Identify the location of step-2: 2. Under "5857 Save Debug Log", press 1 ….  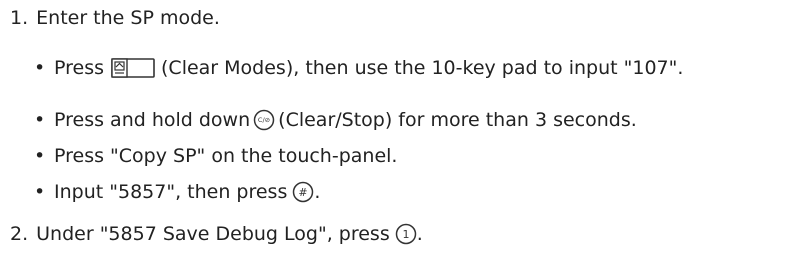
(216, 234).